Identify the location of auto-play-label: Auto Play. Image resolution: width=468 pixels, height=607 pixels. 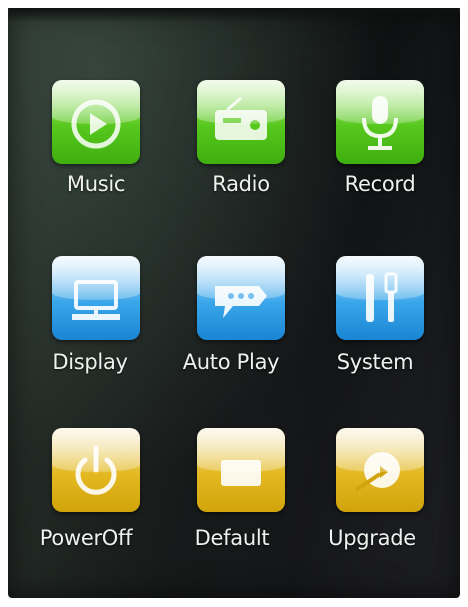
(231, 362).